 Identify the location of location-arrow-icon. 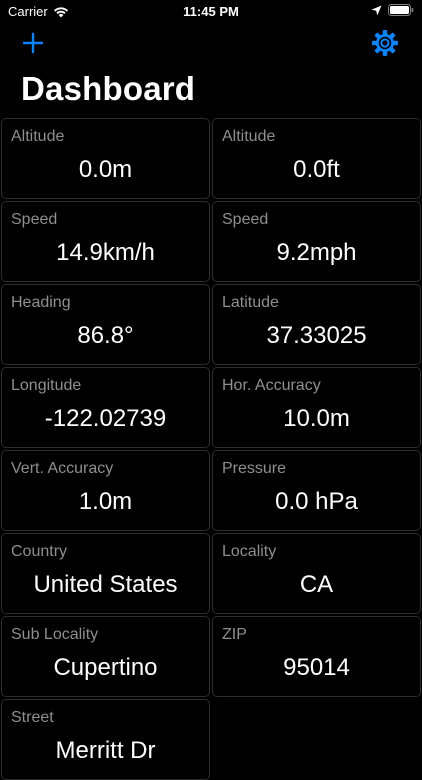
(376, 10).